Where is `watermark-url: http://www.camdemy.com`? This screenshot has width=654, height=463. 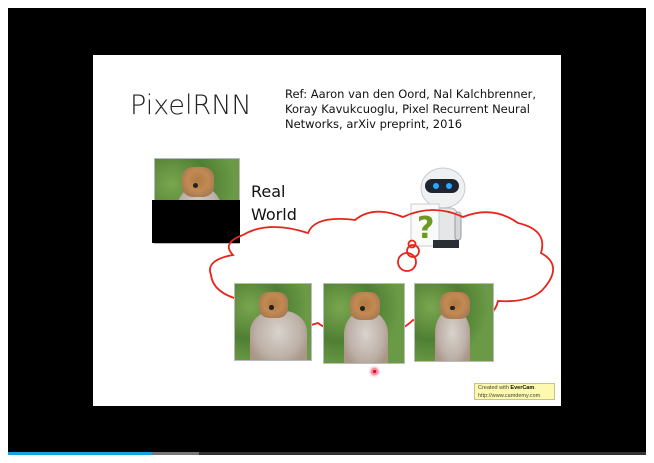
watermark-url: http://www.camdemy.com is located at coordinates (509, 395).